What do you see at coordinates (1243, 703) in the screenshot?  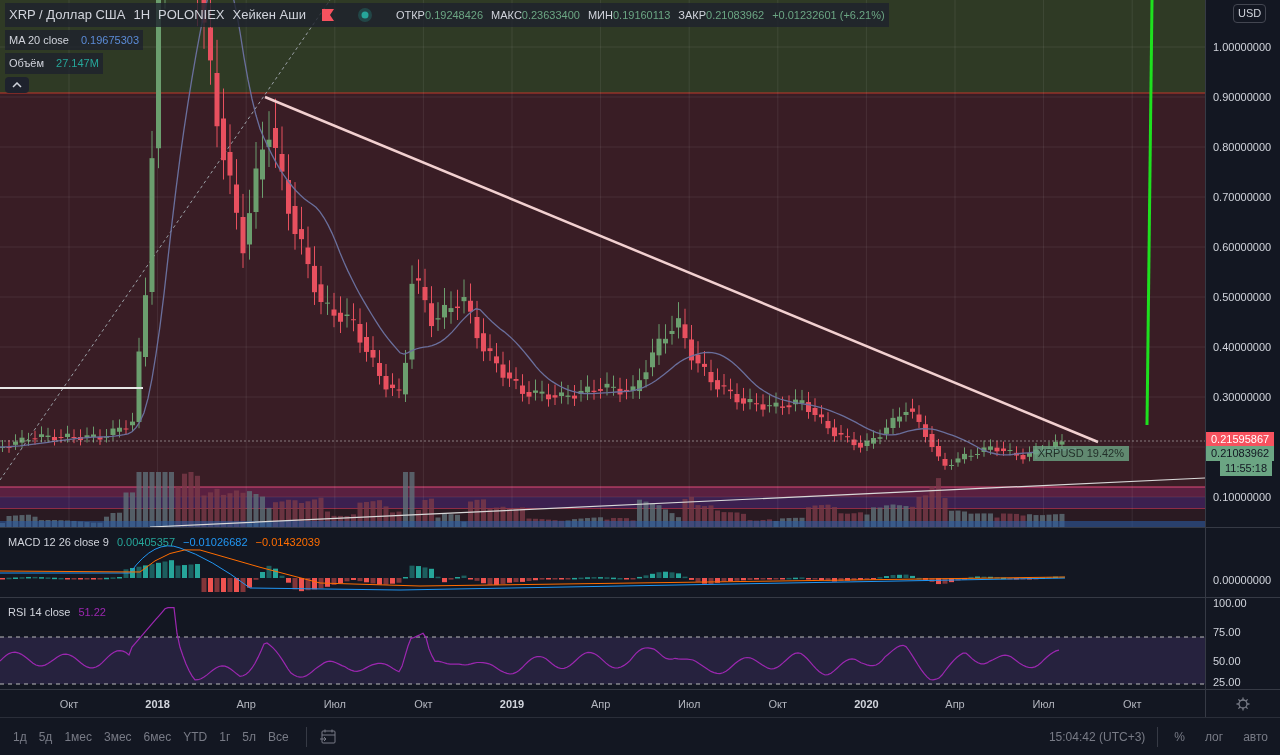 I see `settings-icon` at bounding box center [1243, 703].